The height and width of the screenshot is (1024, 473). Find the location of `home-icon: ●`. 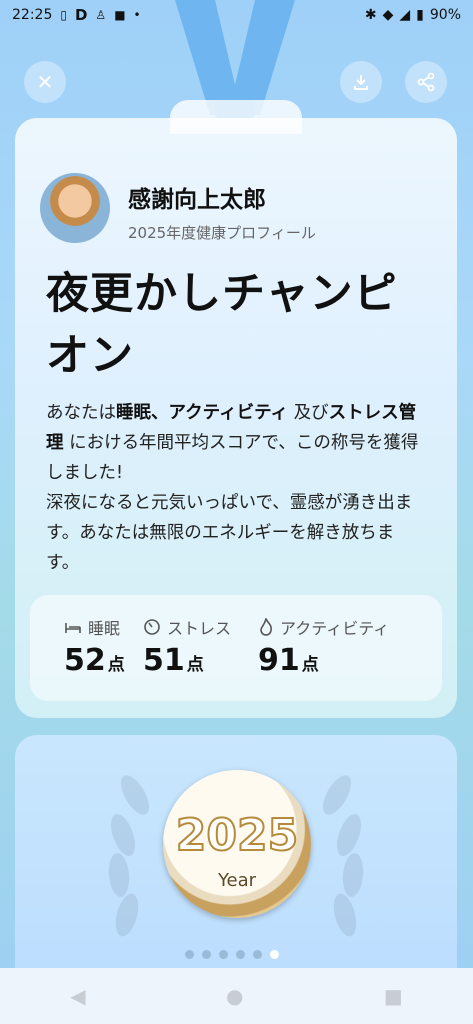

home-icon: ● is located at coordinates (234, 996).